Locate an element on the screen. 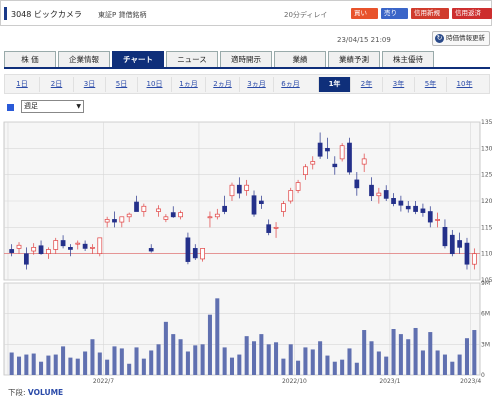  price-tick-label: 1200 is located at coordinates (486, 201).